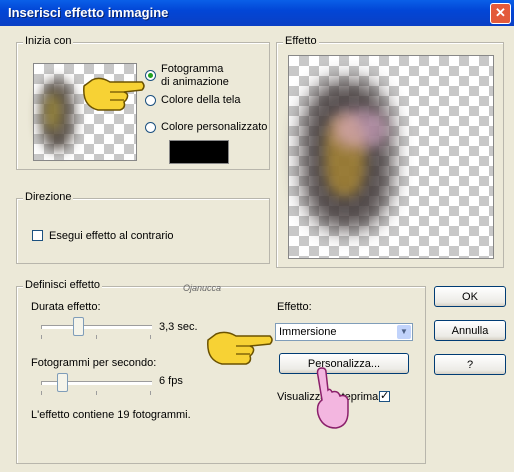 The height and width of the screenshot is (472, 514). I want to click on show-preview-checkbox: ✓, so click(384, 396).